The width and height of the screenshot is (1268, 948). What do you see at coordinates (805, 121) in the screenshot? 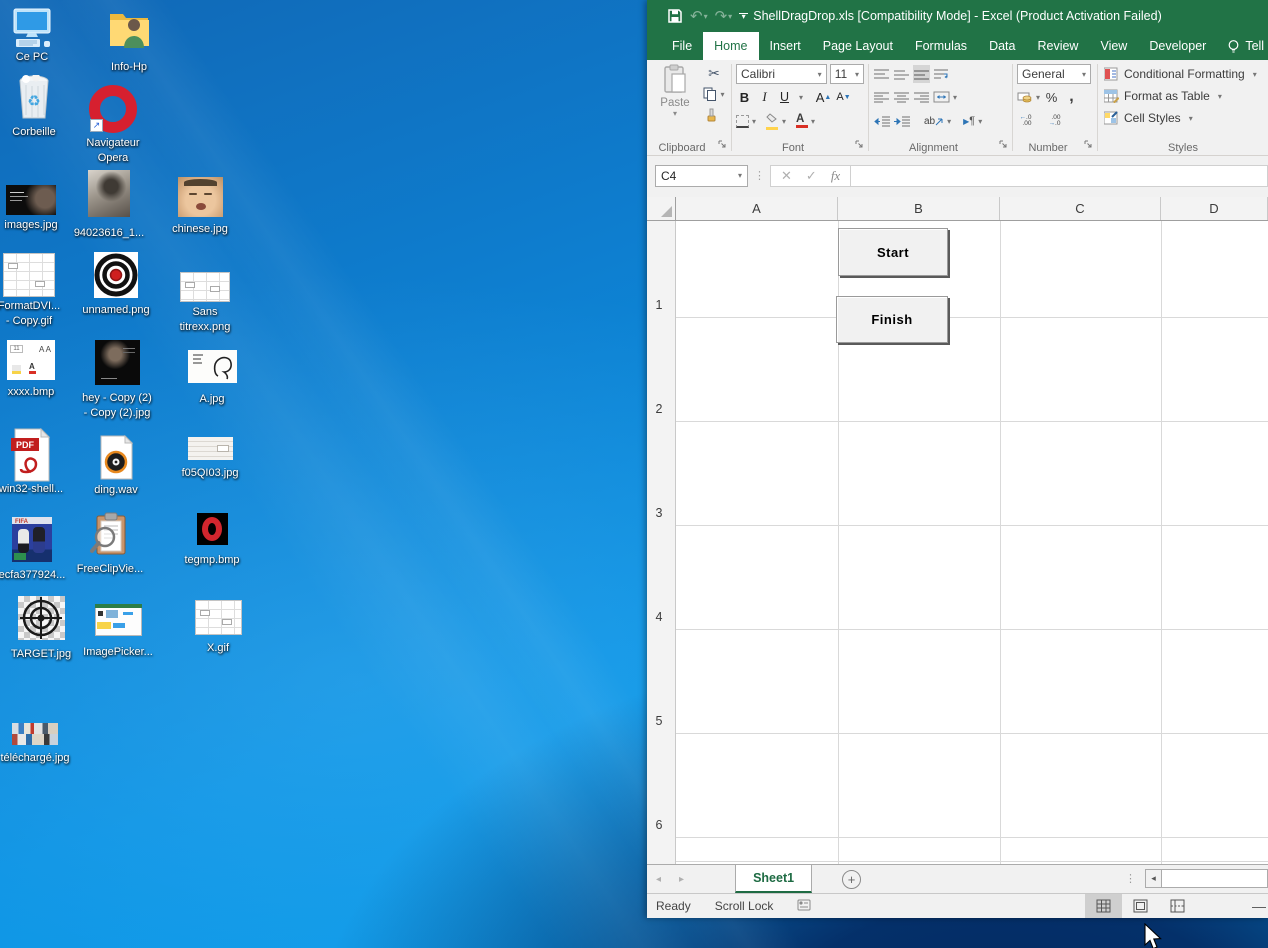
I see `font-color-icon: A ▾` at bounding box center [805, 121].